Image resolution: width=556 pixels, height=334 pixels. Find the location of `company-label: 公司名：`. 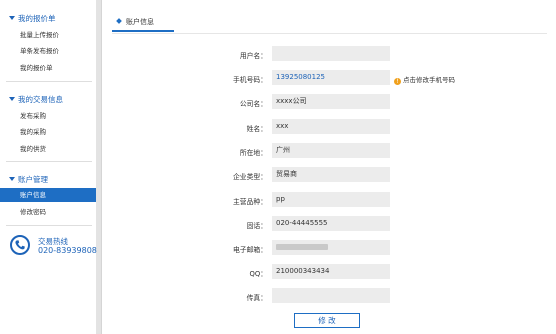

company-label: 公司名： is located at coordinates (253, 104).